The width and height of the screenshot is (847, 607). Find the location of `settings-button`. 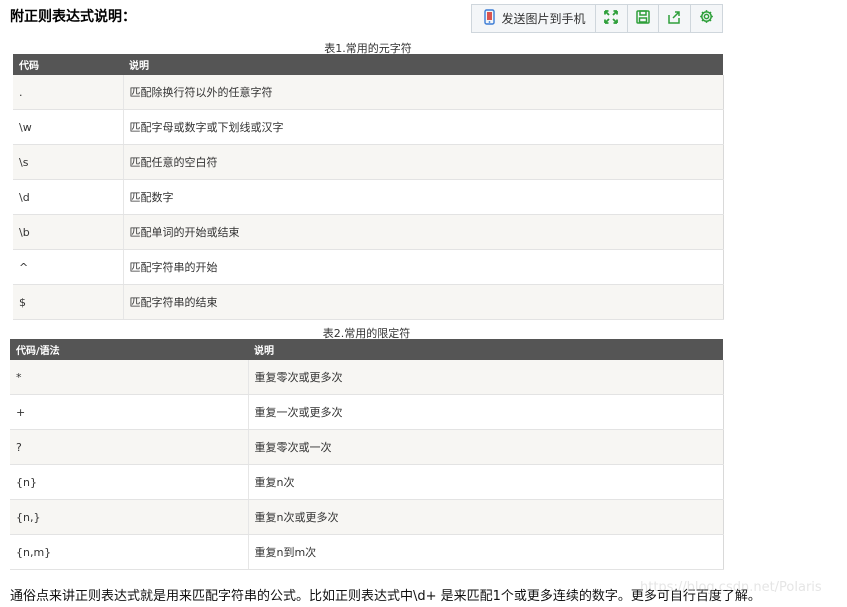

settings-button is located at coordinates (706, 18).